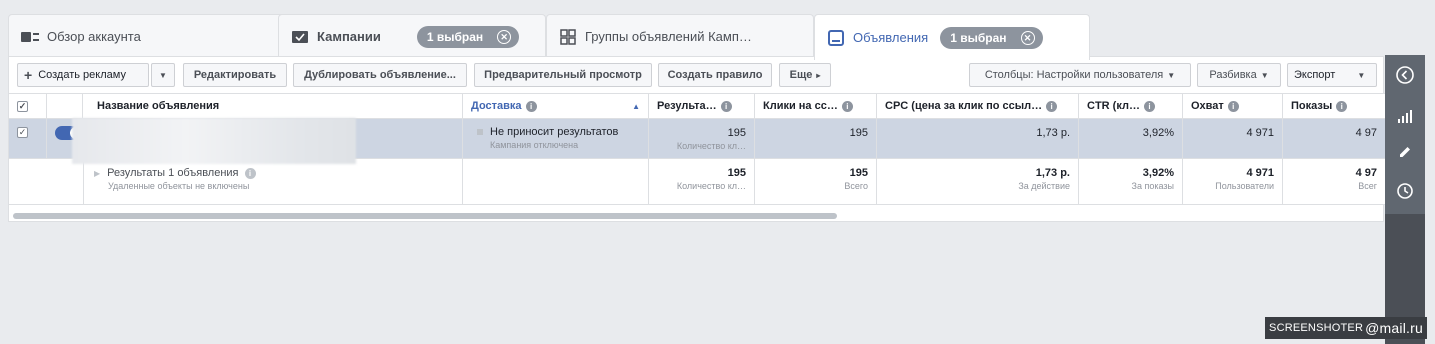 This screenshot has height=344, width=1435. I want to click on column-link-clicks: Клики на сс… i, so click(816, 106).